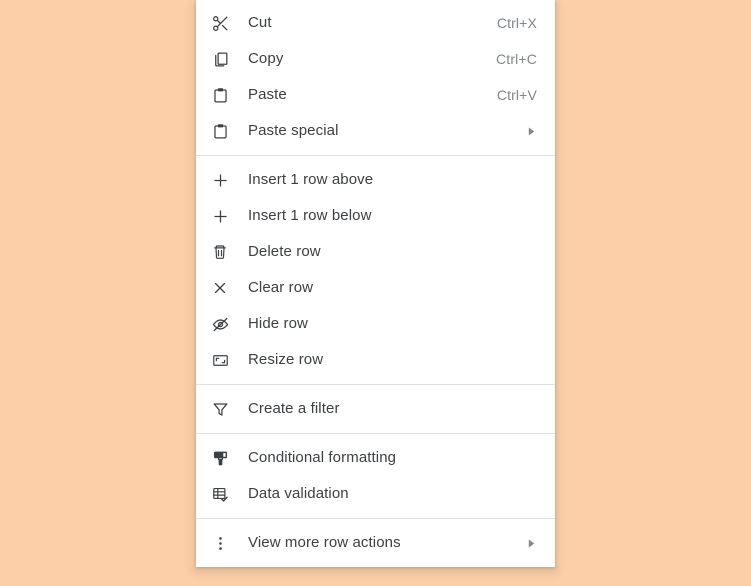 Image resolution: width=751 pixels, height=586 pixels. Describe the element at coordinates (375, 59) in the screenshot. I see `menu-item-copy: Copy Ctrl+C` at that location.